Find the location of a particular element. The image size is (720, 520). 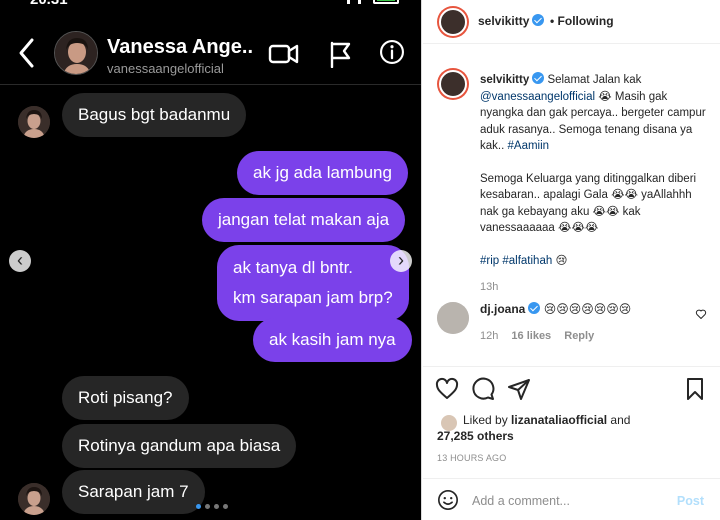

post-time-ago: 13 HOURS AGO is located at coordinates (472, 458).